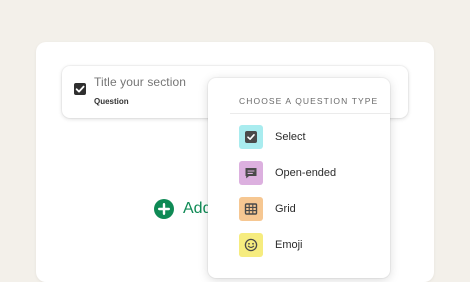 The width and height of the screenshot is (470, 282). What do you see at coordinates (306, 173) in the screenshot?
I see `menu-item-label: Open-ended` at bounding box center [306, 173].